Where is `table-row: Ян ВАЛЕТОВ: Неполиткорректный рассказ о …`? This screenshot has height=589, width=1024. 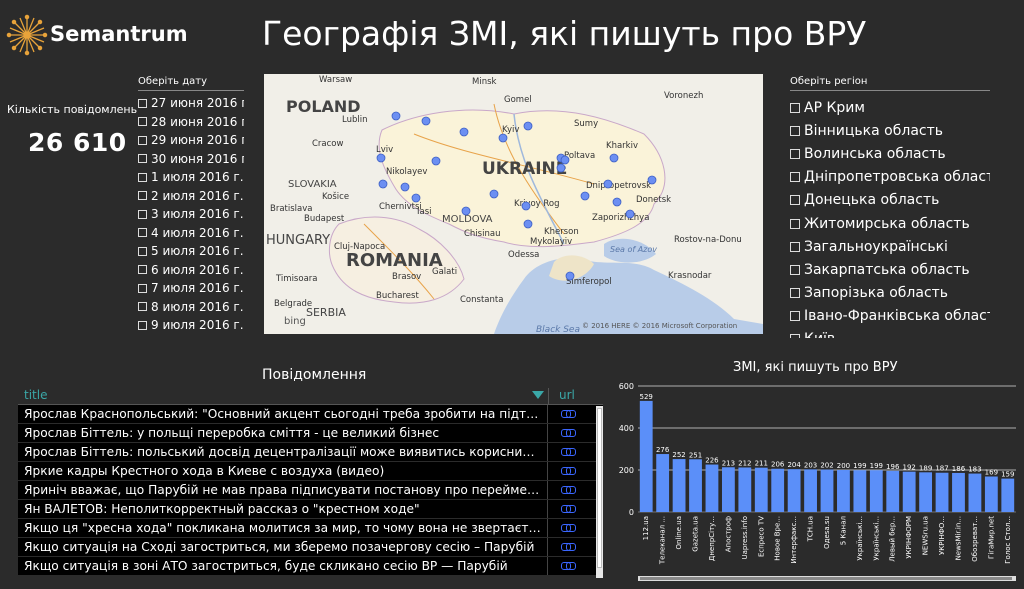
table-row: Ян ВАЛЕТОВ: Неполиткорректный рассказ о … is located at coordinates (310, 509).